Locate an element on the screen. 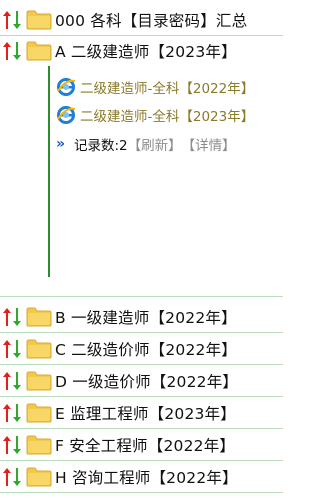 This screenshot has height=500, width=320. tree-row-f: F 安全工程师【2022年】 is located at coordinates (141, 445).